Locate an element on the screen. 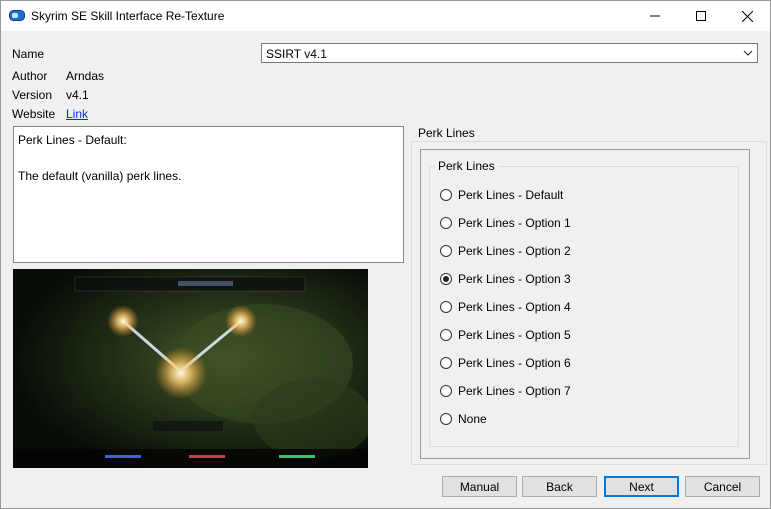 Image resolution: width=771 pixels, height=509 pixels. maximize-button is located at coordinates (701, 16).